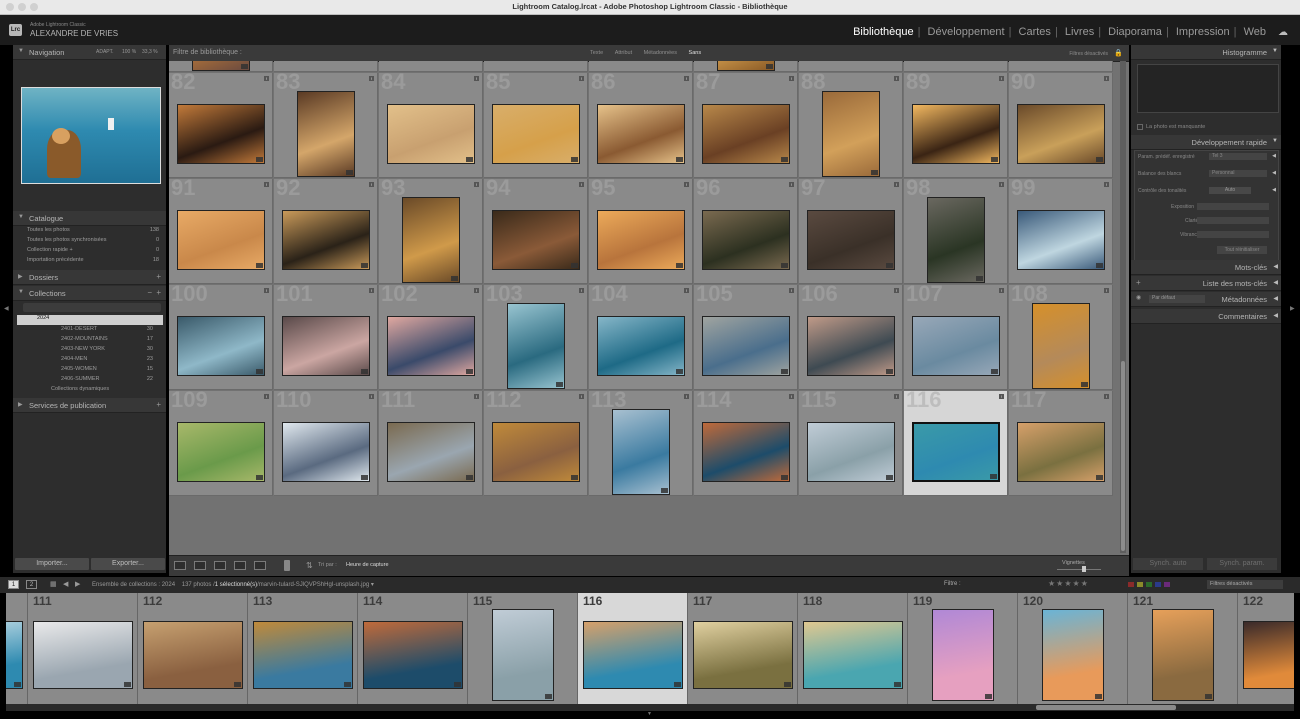 This screenshot has height=719, width=1300. Describe the element at coordinates (94, 391) in the screenshot. I see `smart-collections: Collections dynamiques` at that location.